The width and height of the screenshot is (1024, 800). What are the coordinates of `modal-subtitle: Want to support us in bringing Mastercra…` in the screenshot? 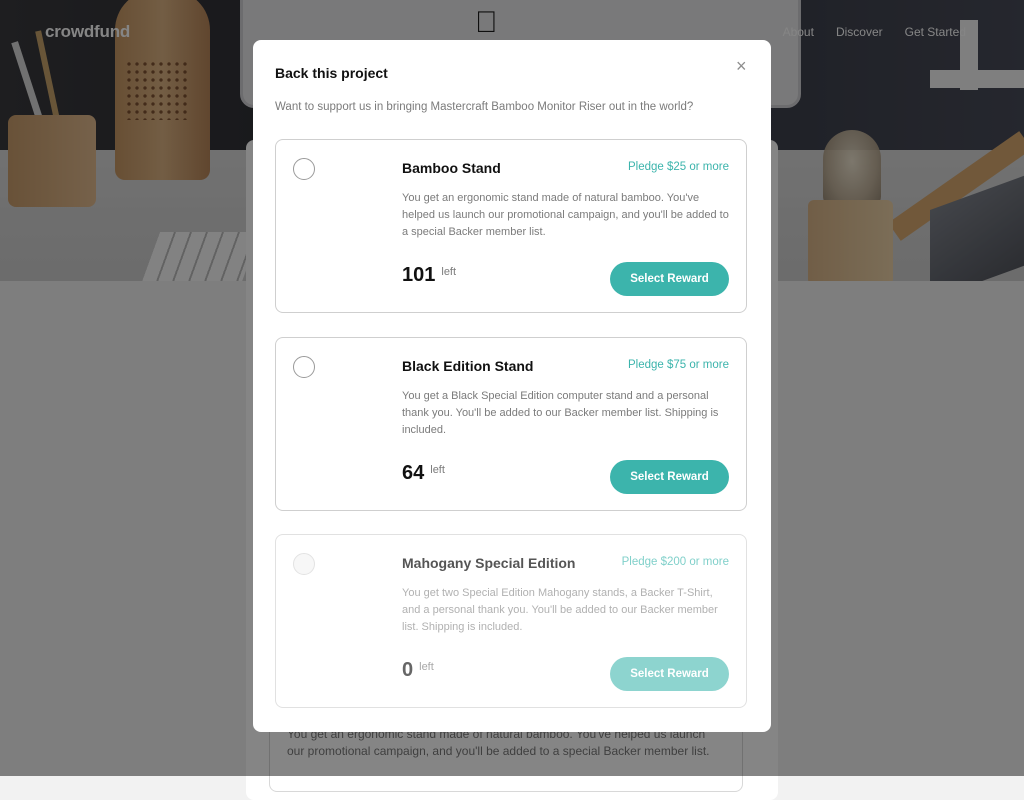 It's located at (484, 107).